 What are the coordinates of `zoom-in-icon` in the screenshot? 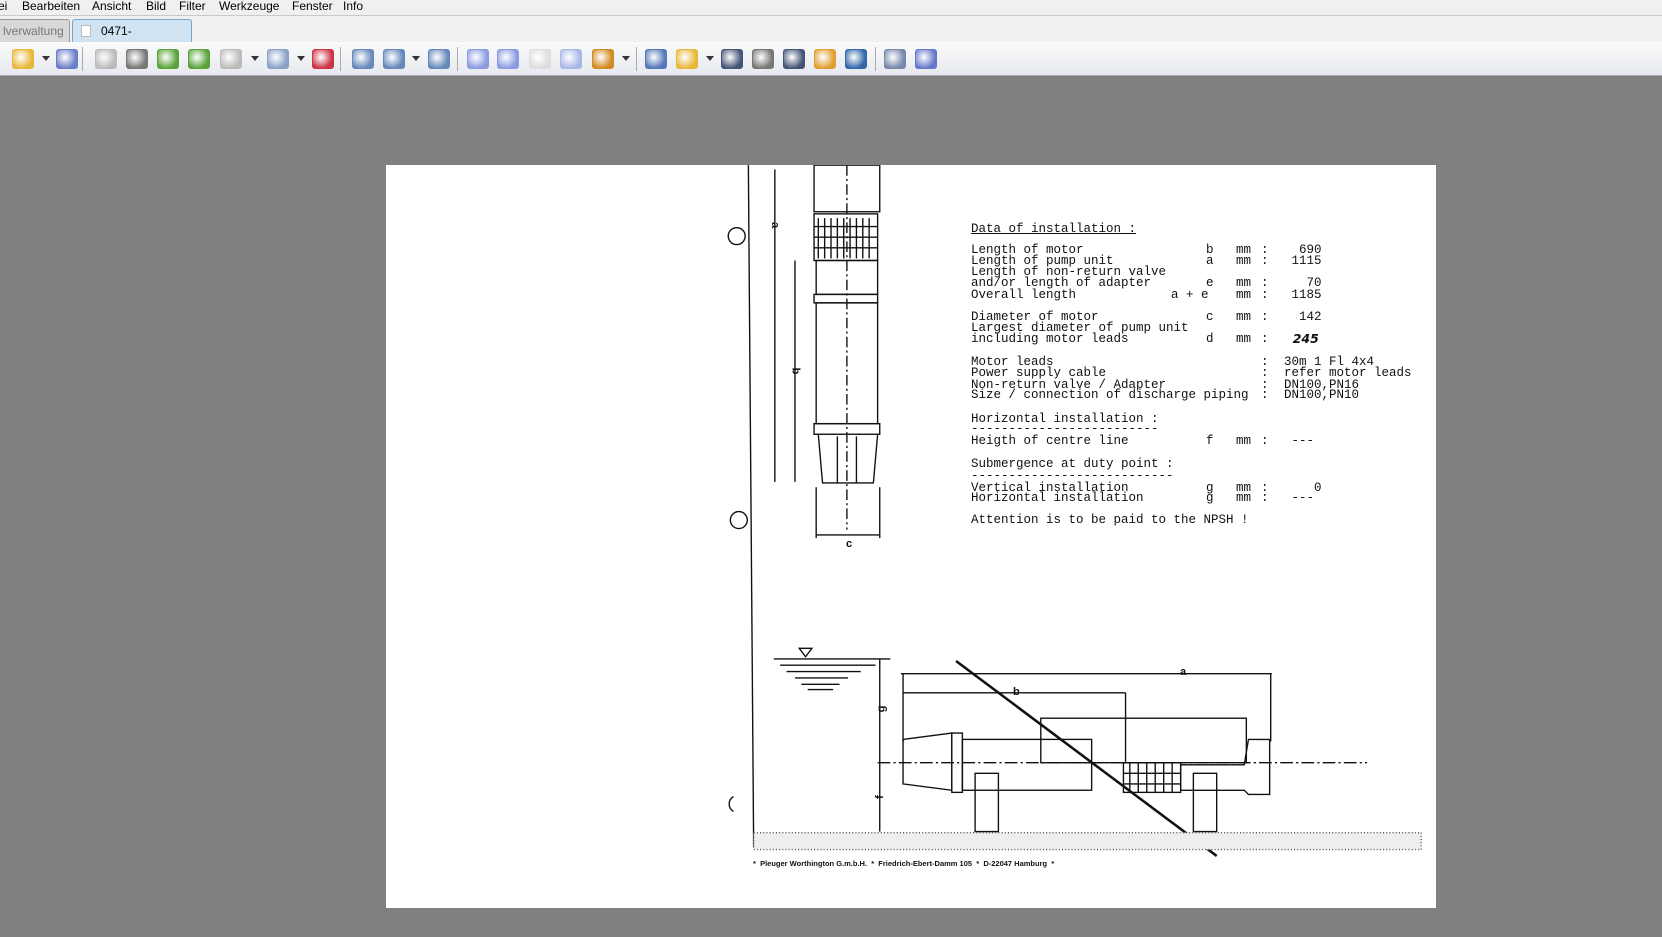 It's located at (363, 59).